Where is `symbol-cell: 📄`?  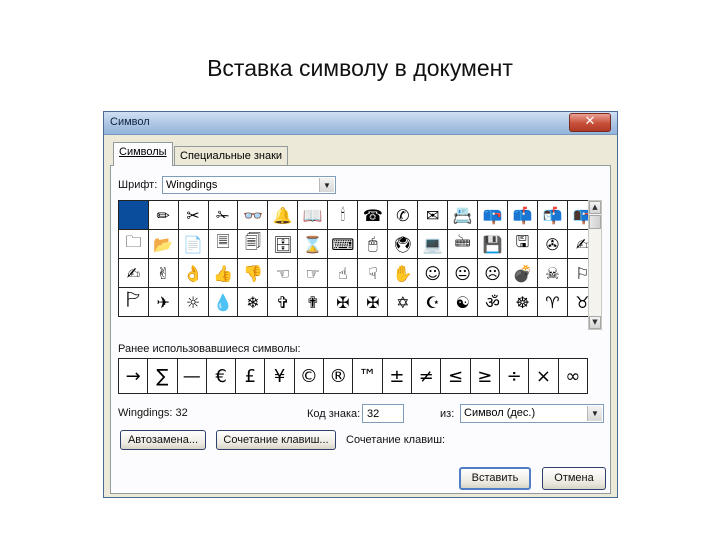 symbol-cell: 📄 is located at coordinates (193, 244).